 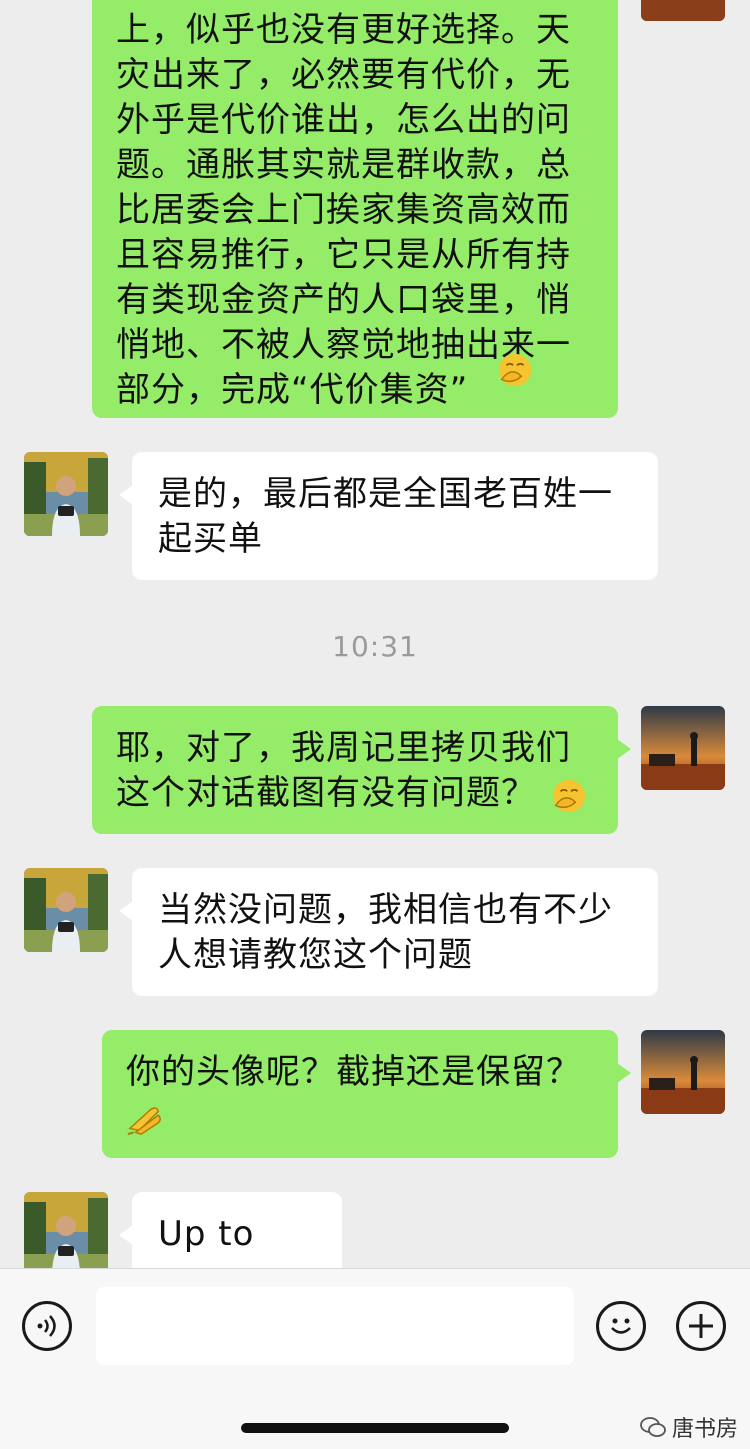 I want to click on message-text: 你的头像呢？截掉还是保留？, so click(x=353, y=1072).